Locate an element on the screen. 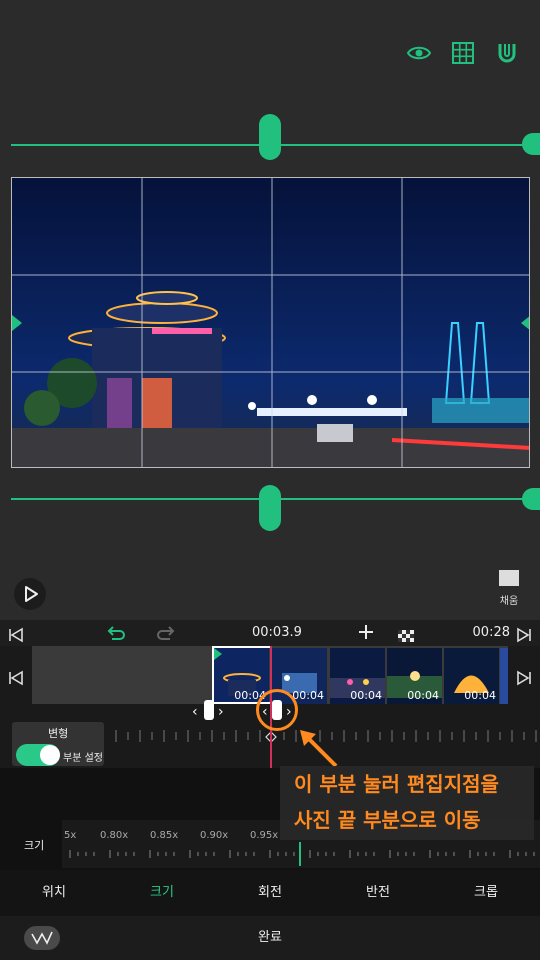 This screenshot has width=540, height=960. chevron-right-icon: › is located at coordinates (221, 712).